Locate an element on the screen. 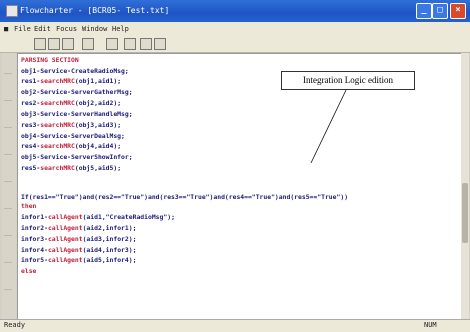 The width and height of the screenshot is (470, 332). annotation-callout: Integration Logic edition is located at coordinates (348, 80).